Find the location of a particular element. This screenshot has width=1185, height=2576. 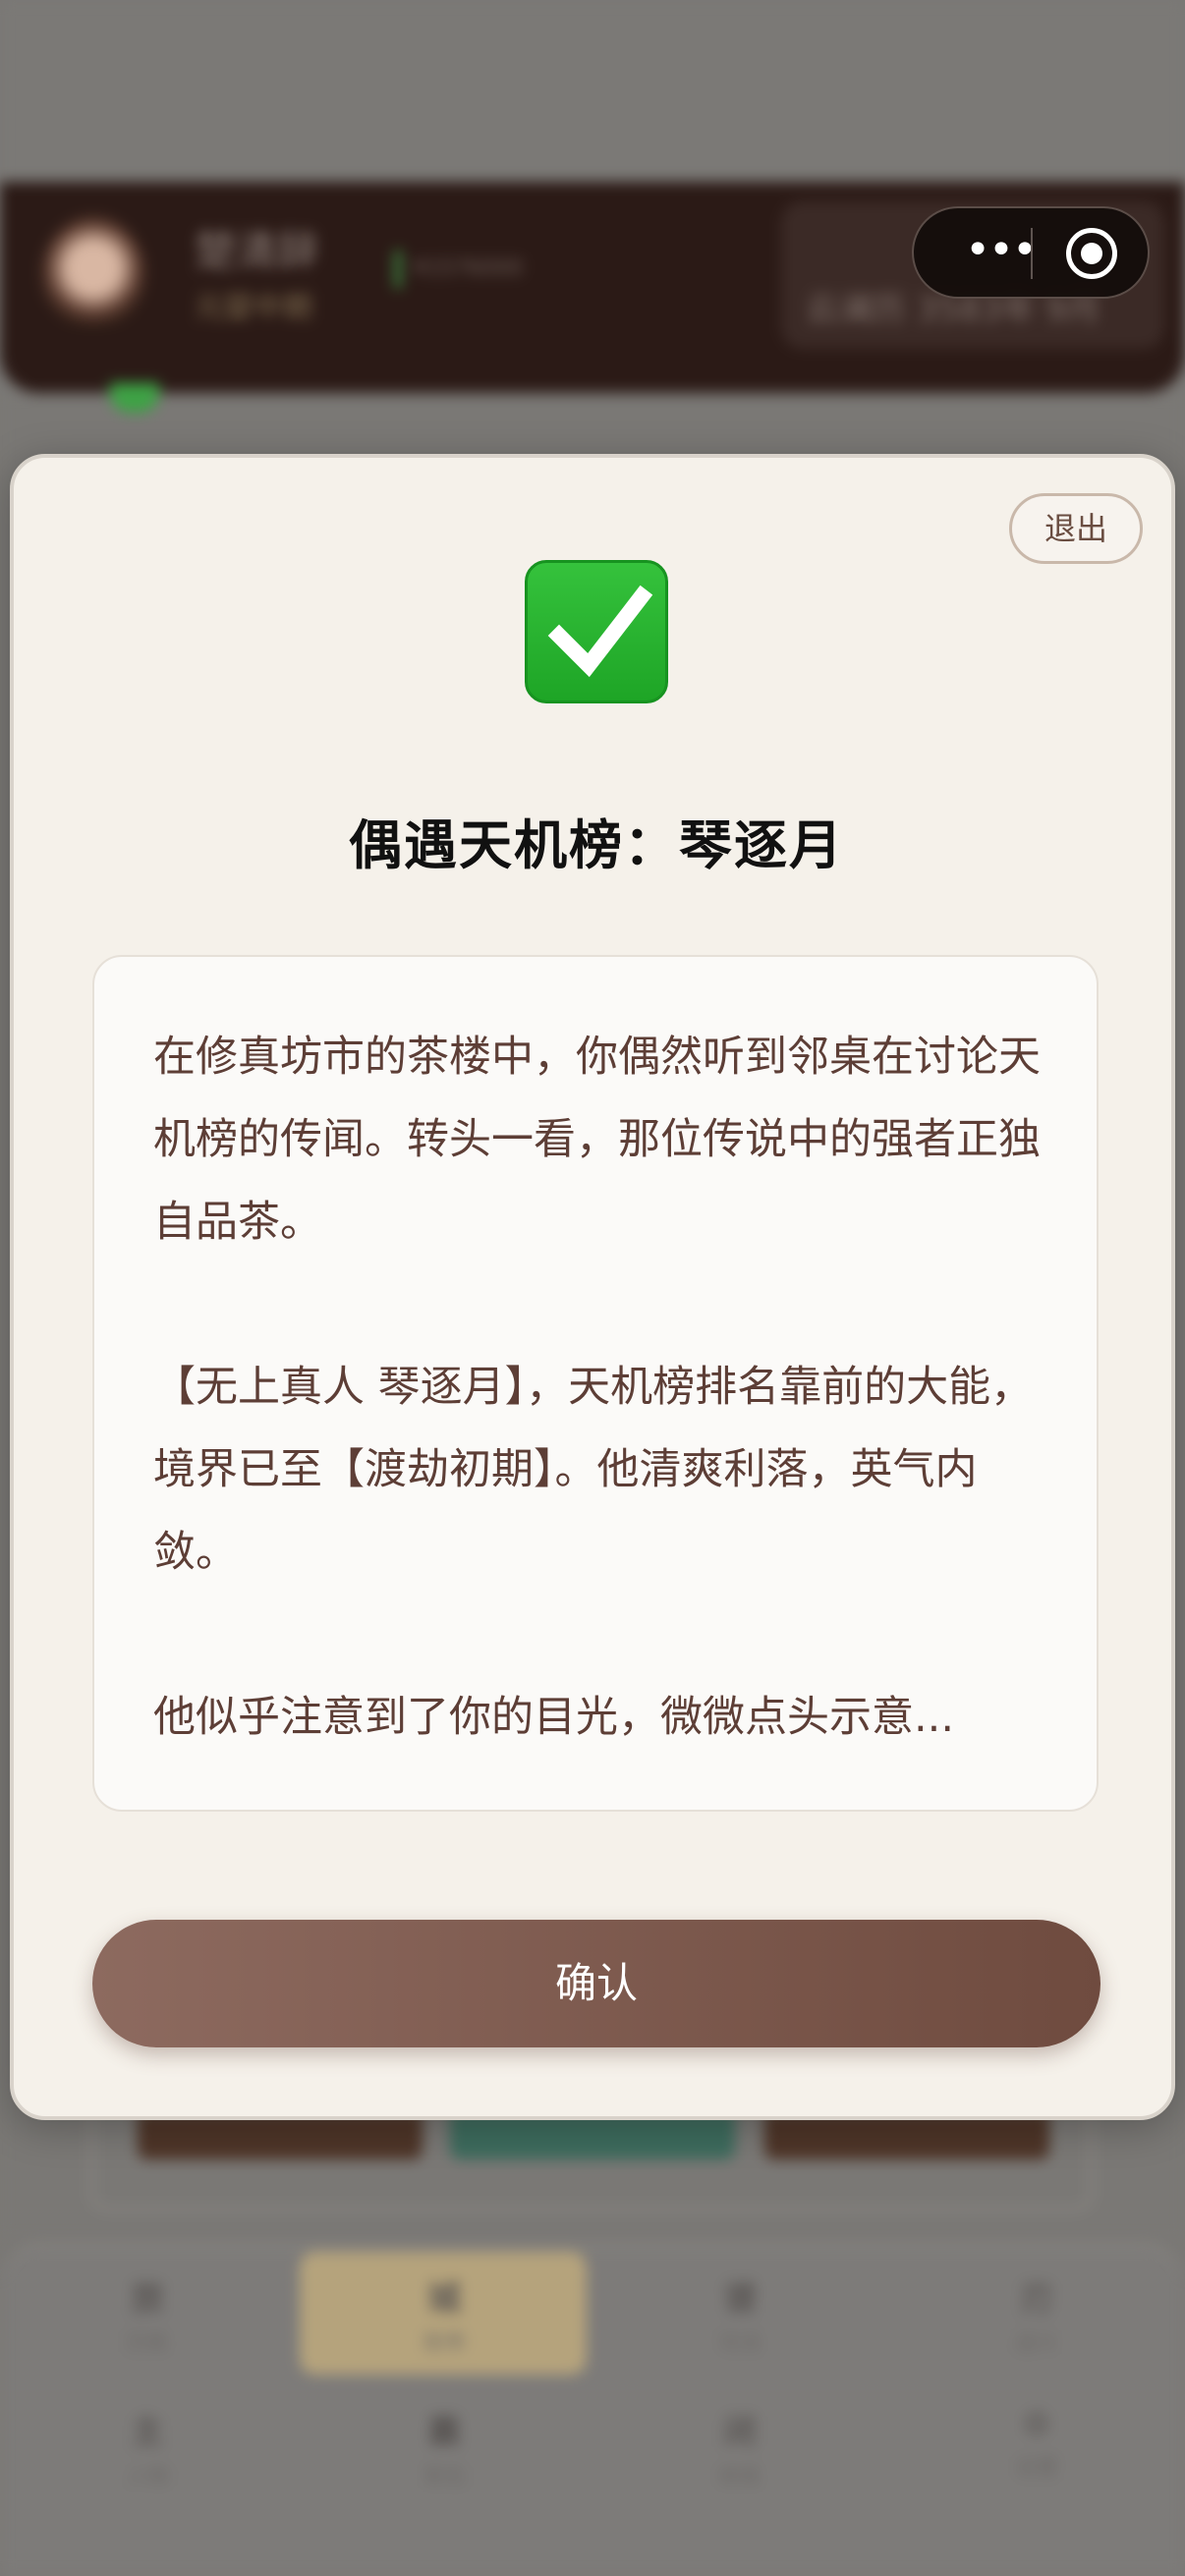

nav-glyph: ⚙ is located at coordinates (1037, 2424).